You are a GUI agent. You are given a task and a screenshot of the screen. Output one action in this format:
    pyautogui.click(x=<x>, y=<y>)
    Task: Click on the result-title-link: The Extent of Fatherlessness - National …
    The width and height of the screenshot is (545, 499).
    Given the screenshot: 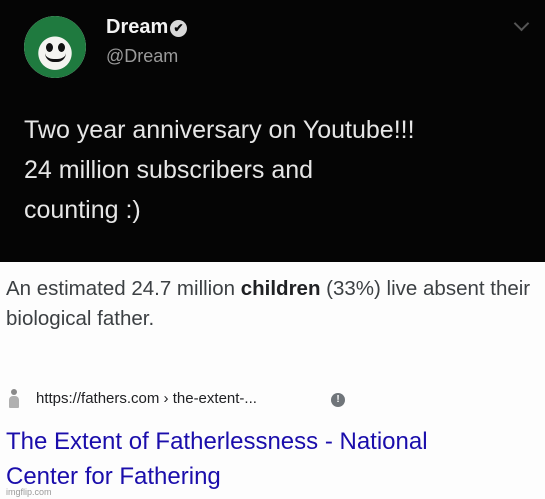 What is the action you would take?
    pyautogui.click(x=273, y=459)
    